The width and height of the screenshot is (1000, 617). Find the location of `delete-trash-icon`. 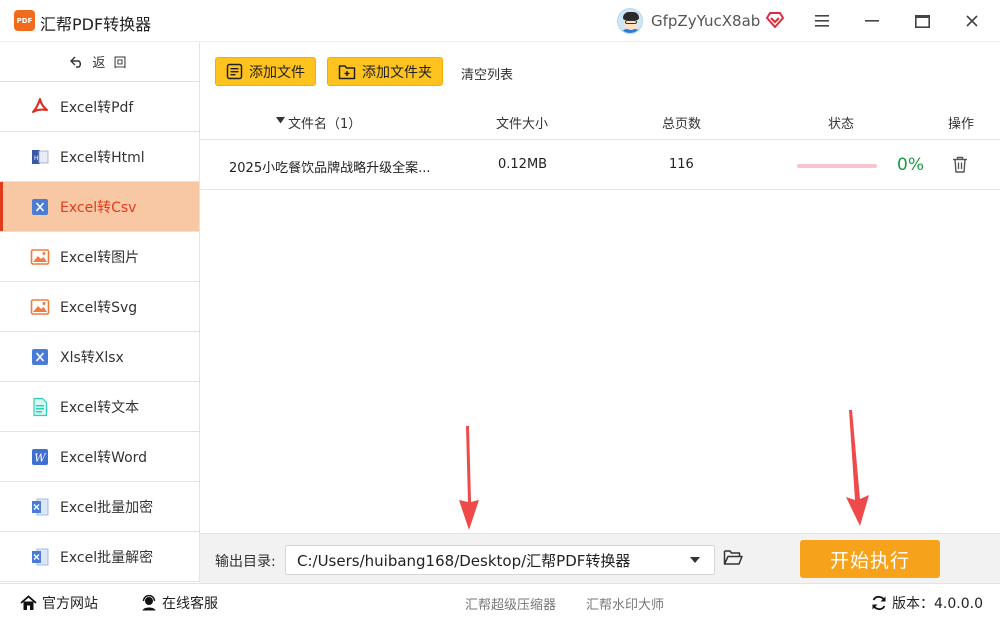

delete-trash-icon is located at coordinates (960, 164).